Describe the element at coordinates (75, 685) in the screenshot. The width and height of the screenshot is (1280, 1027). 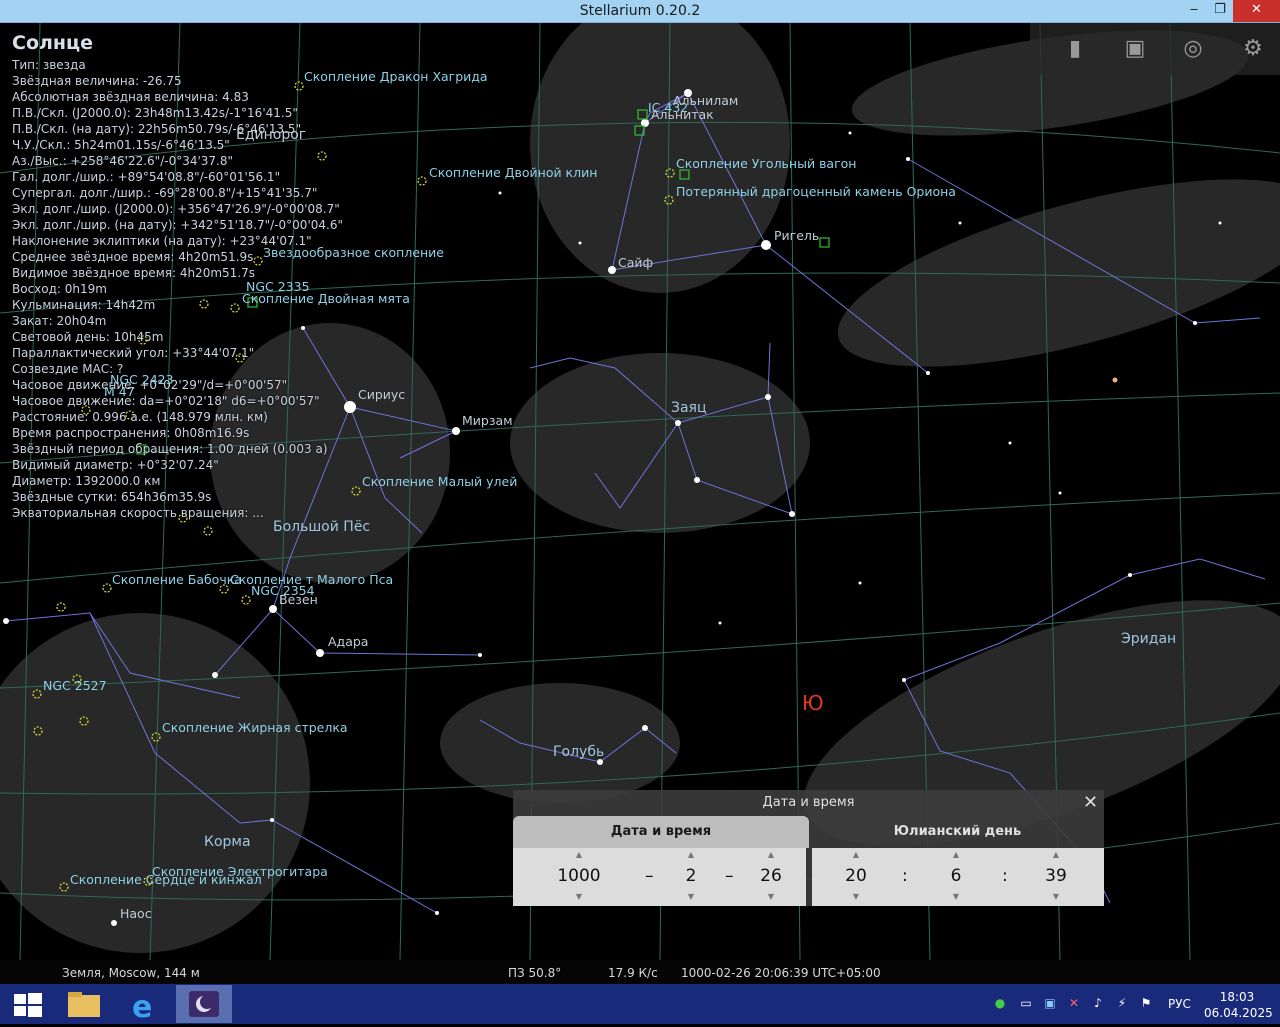
I see `dso-label: NGC 2527` at that location.